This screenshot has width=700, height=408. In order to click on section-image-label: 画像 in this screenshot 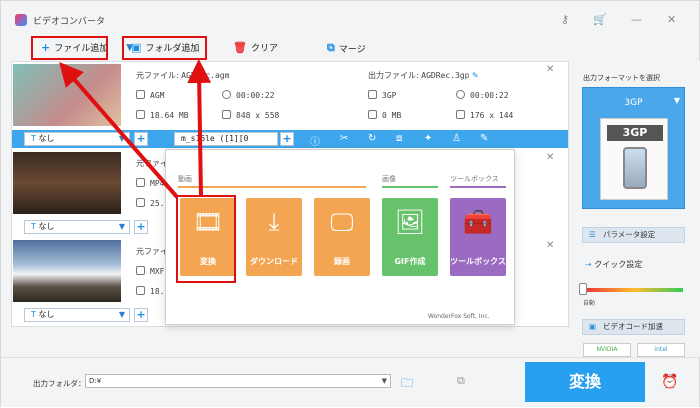, I will do `click(389, 179)`.